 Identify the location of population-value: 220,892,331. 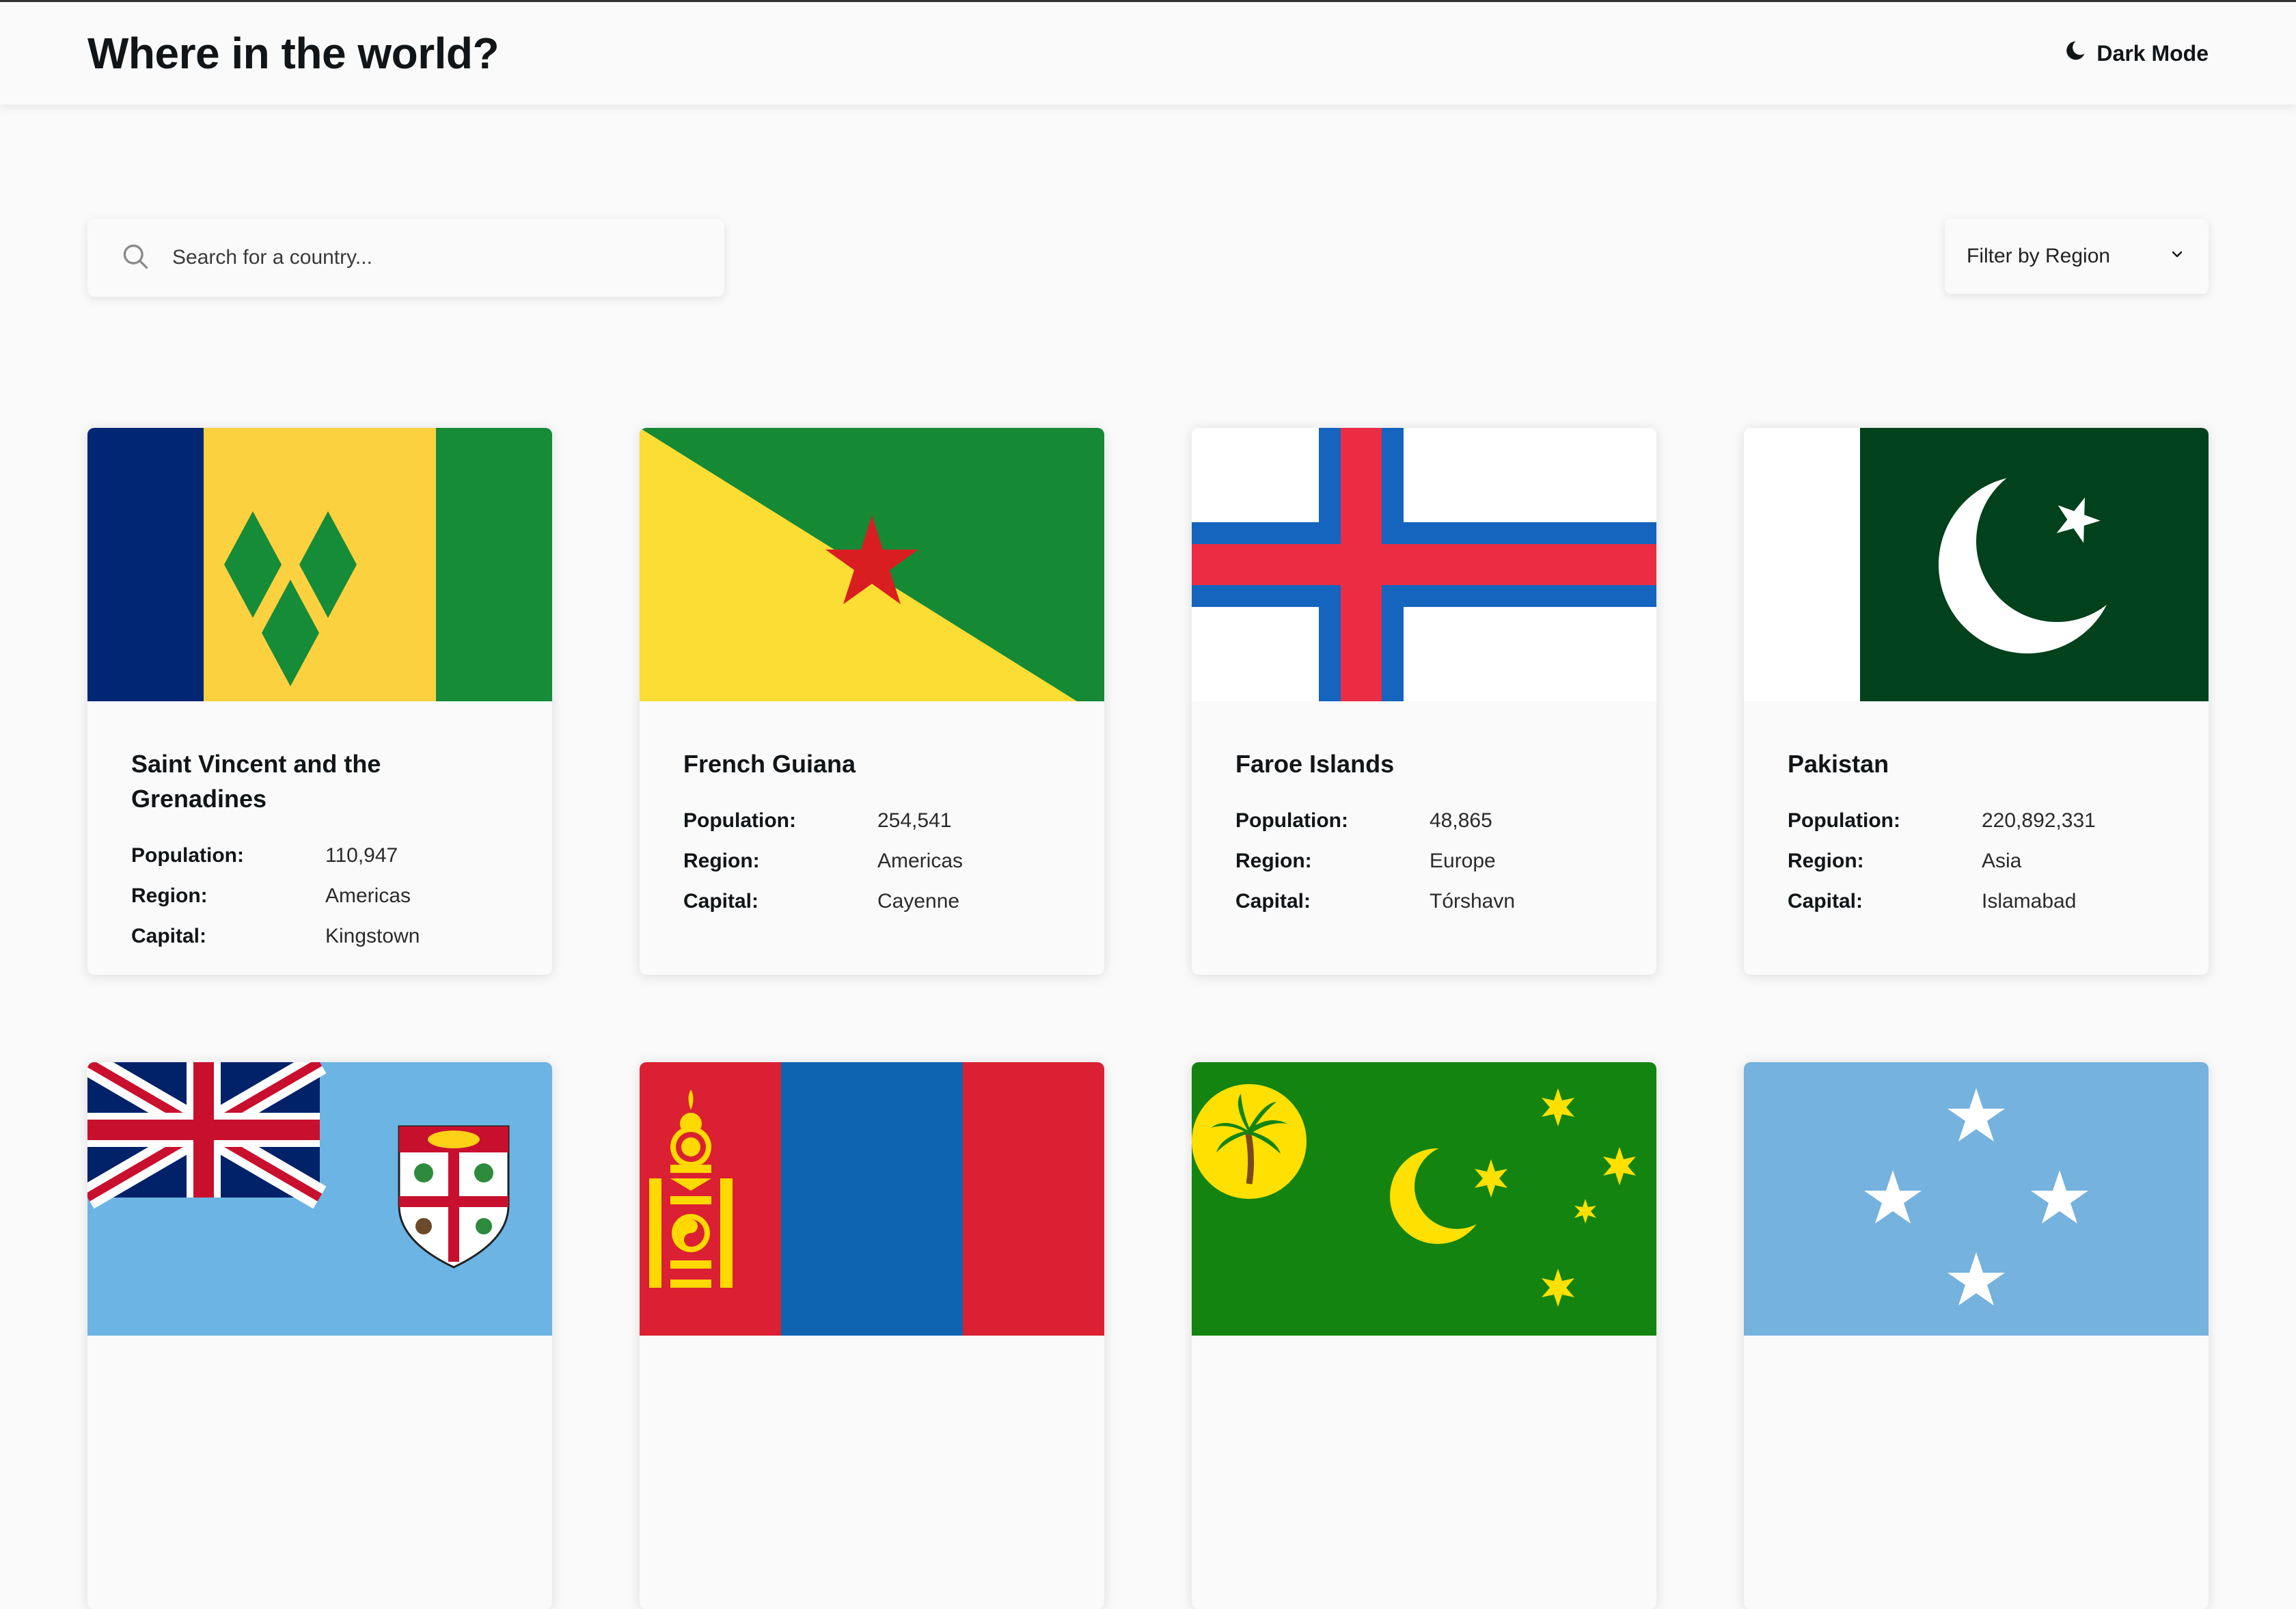
(2039, 820).